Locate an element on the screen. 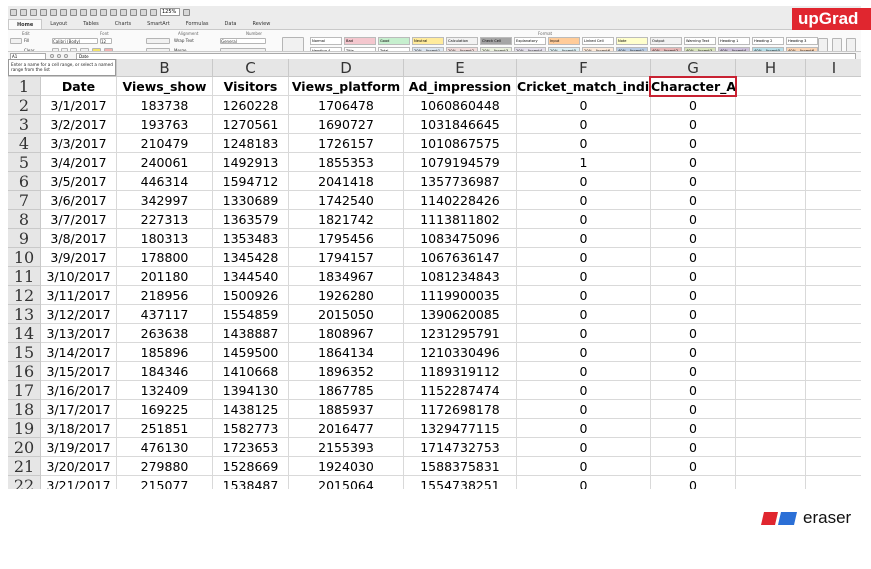 This screenshot has width=871, height=569. wrap-text-button: Wrap Text is located at coordinates (184, 40).